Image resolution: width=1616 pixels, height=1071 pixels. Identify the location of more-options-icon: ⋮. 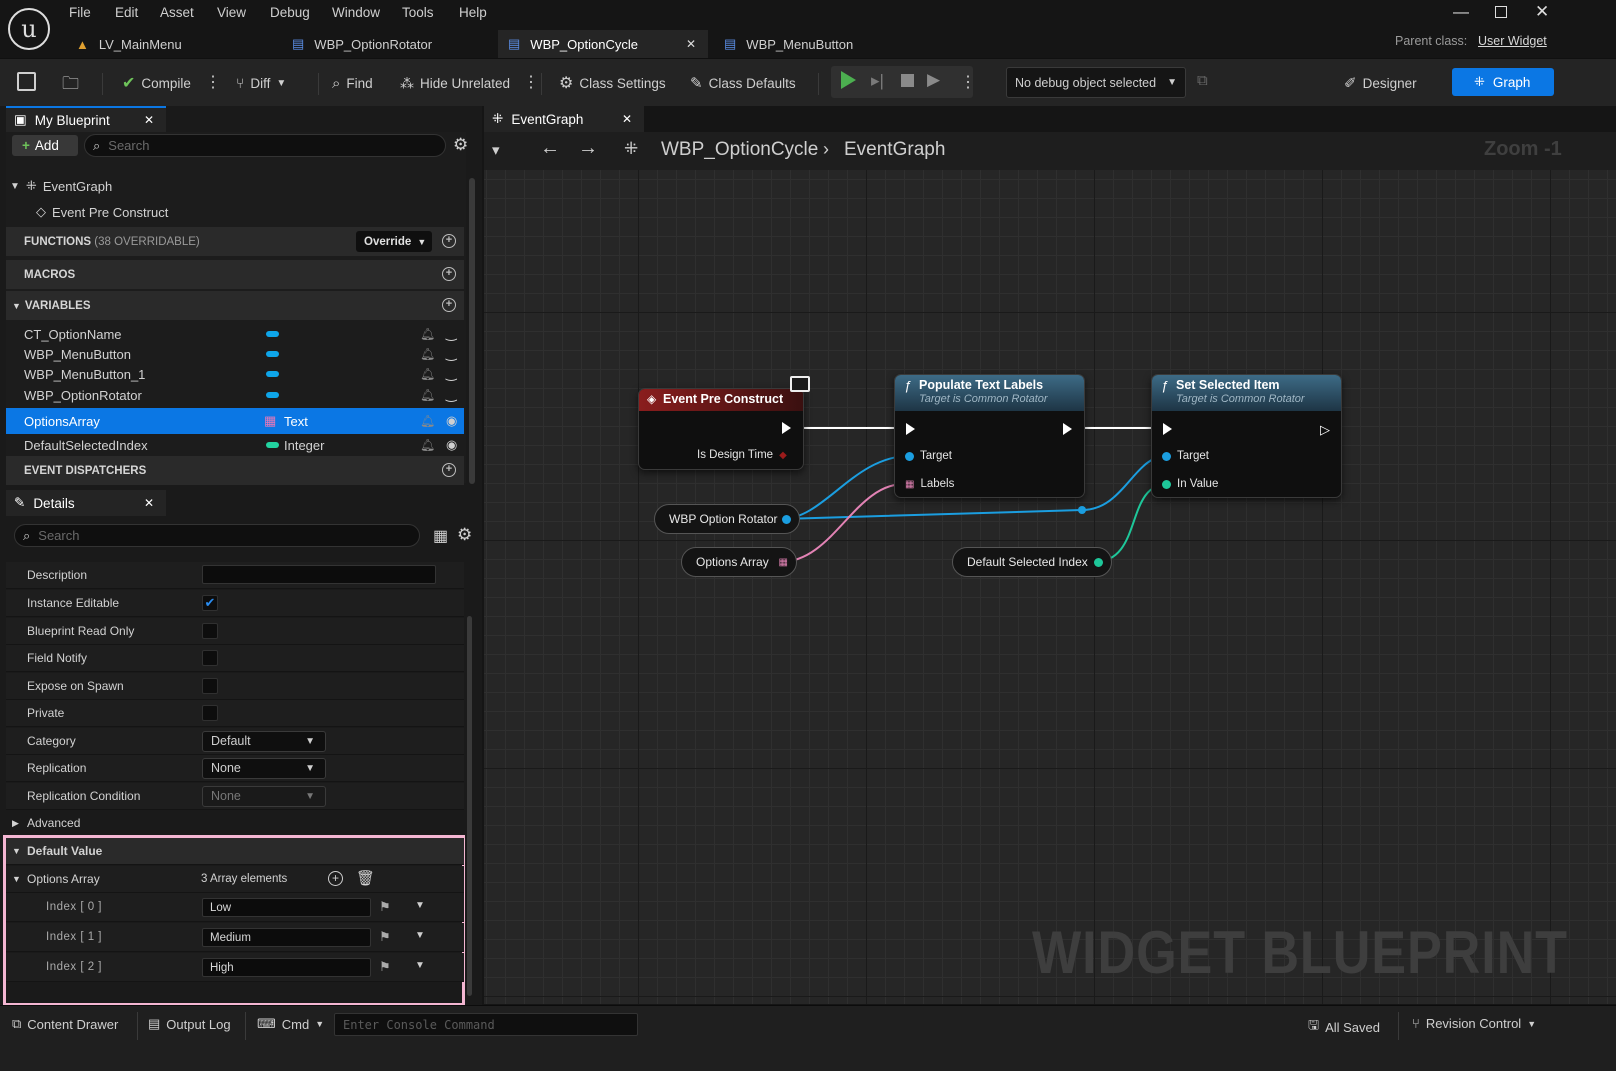
(531, 82).